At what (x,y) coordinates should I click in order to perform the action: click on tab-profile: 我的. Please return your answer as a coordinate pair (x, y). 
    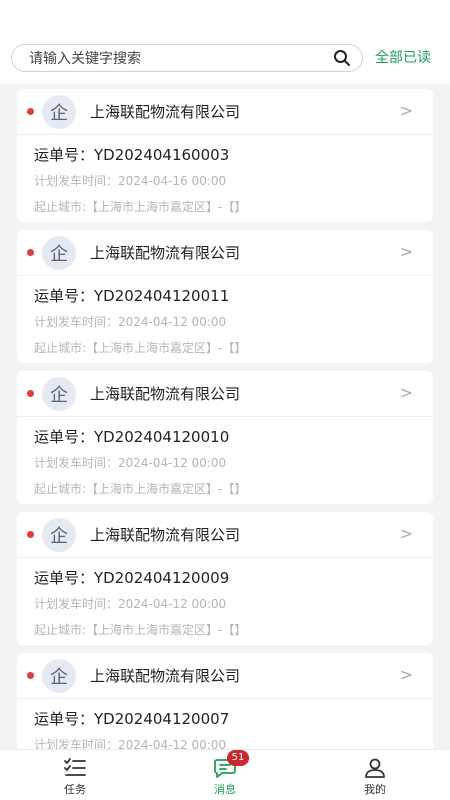
    Looking at the image, I should click on (375, 775).